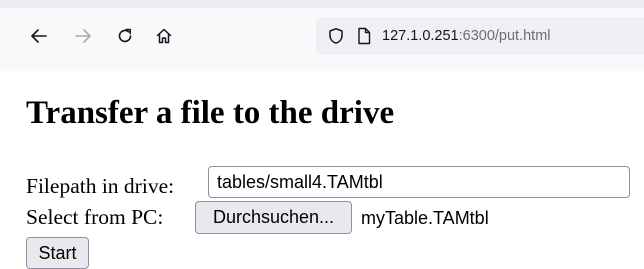 Image resolution: width=644 pixels, height=269 pixels. Describe the element at coordinates (420, 36) in the screenshot. I see `url-host: 127.1.0.251` at that location.